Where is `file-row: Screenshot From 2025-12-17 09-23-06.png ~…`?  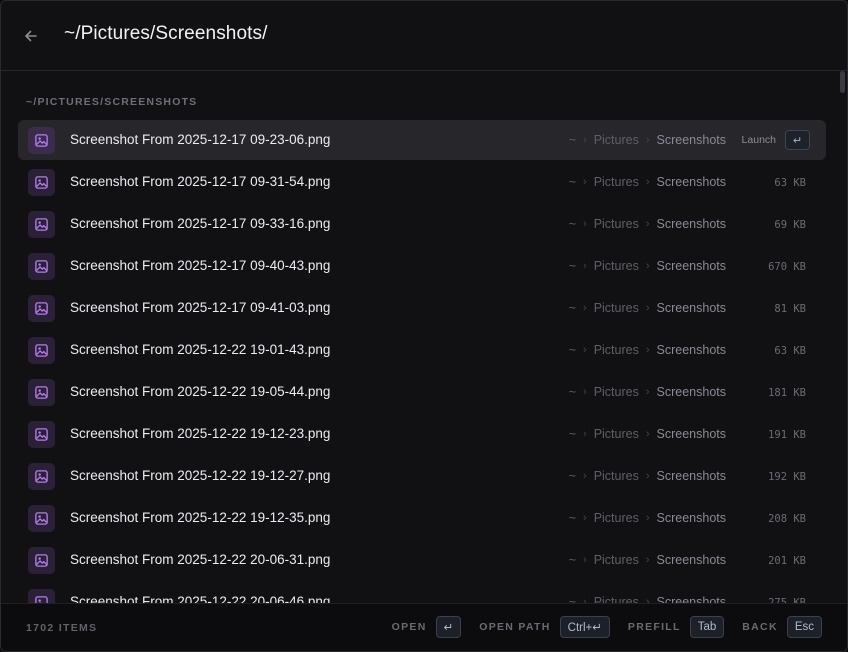 file-row: Screenshot From 2025-12-17 09-23-06.png ~… is located at coordinates (422, 140).